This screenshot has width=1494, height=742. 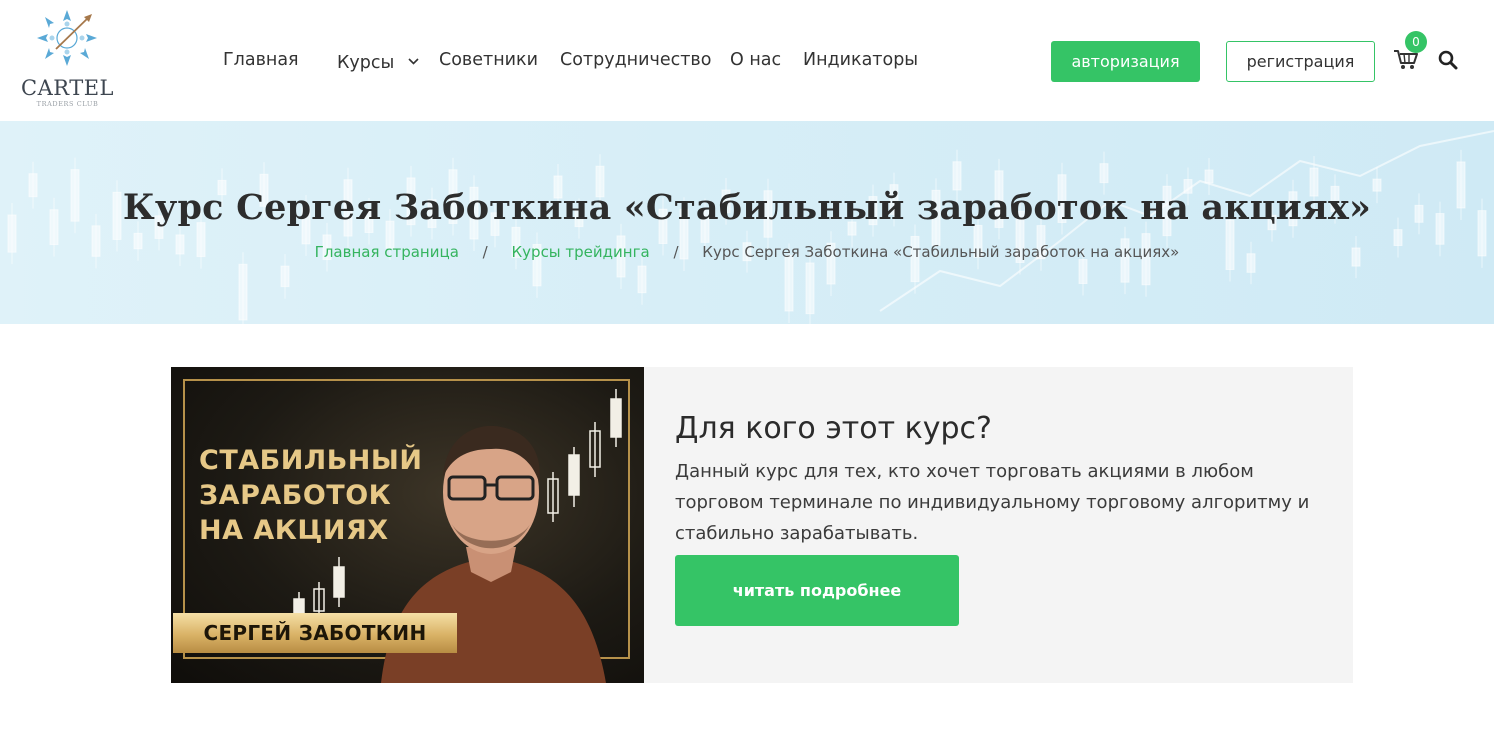 I want to click on register-button: регистрация, so click(x=1300, y=61).